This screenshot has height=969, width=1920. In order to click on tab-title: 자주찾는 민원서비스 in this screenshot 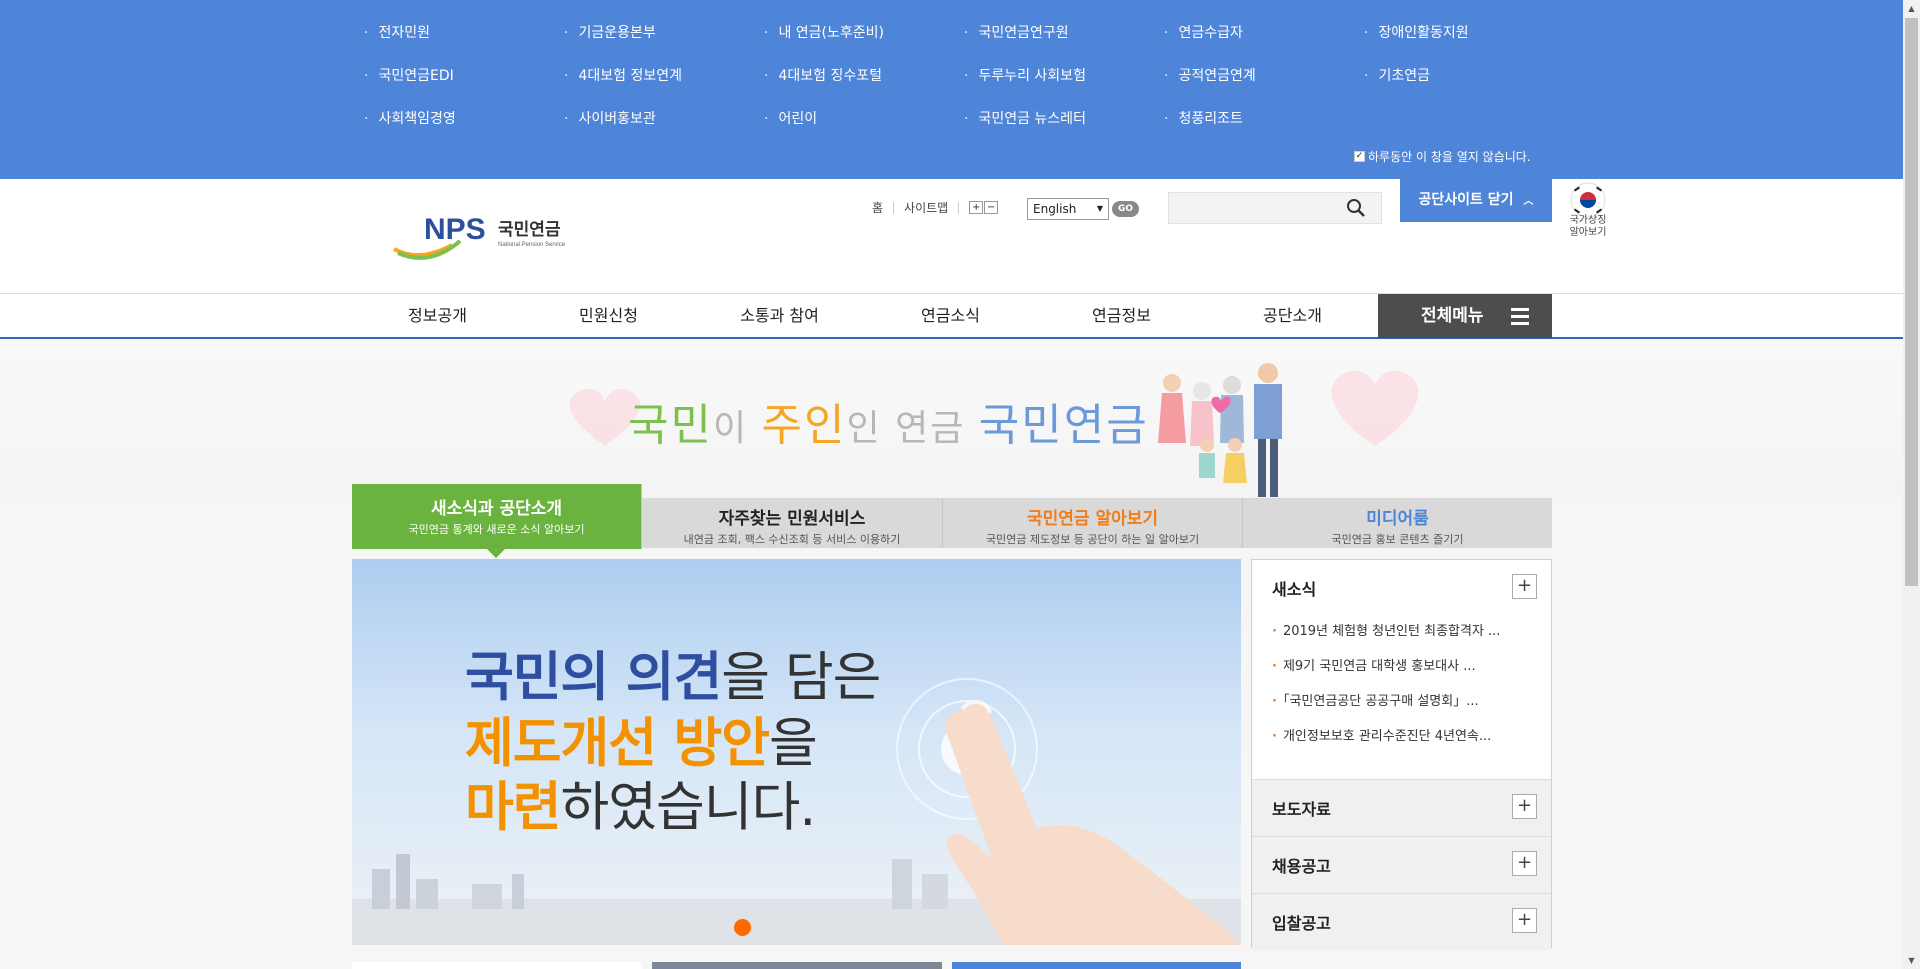, I will do `click(792, 519)`.